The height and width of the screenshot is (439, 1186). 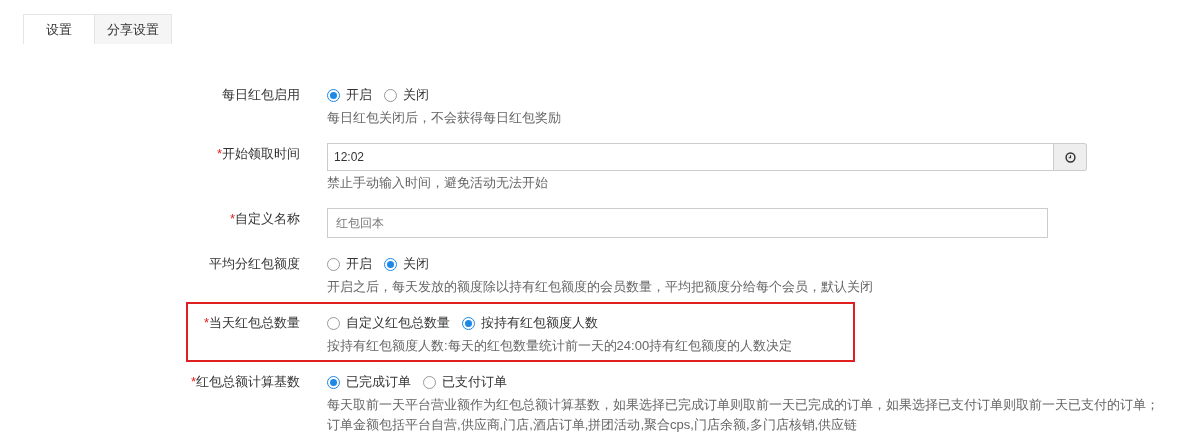 I want to click on field-label: *红包总额计算基数, so click(x=244, y=382).